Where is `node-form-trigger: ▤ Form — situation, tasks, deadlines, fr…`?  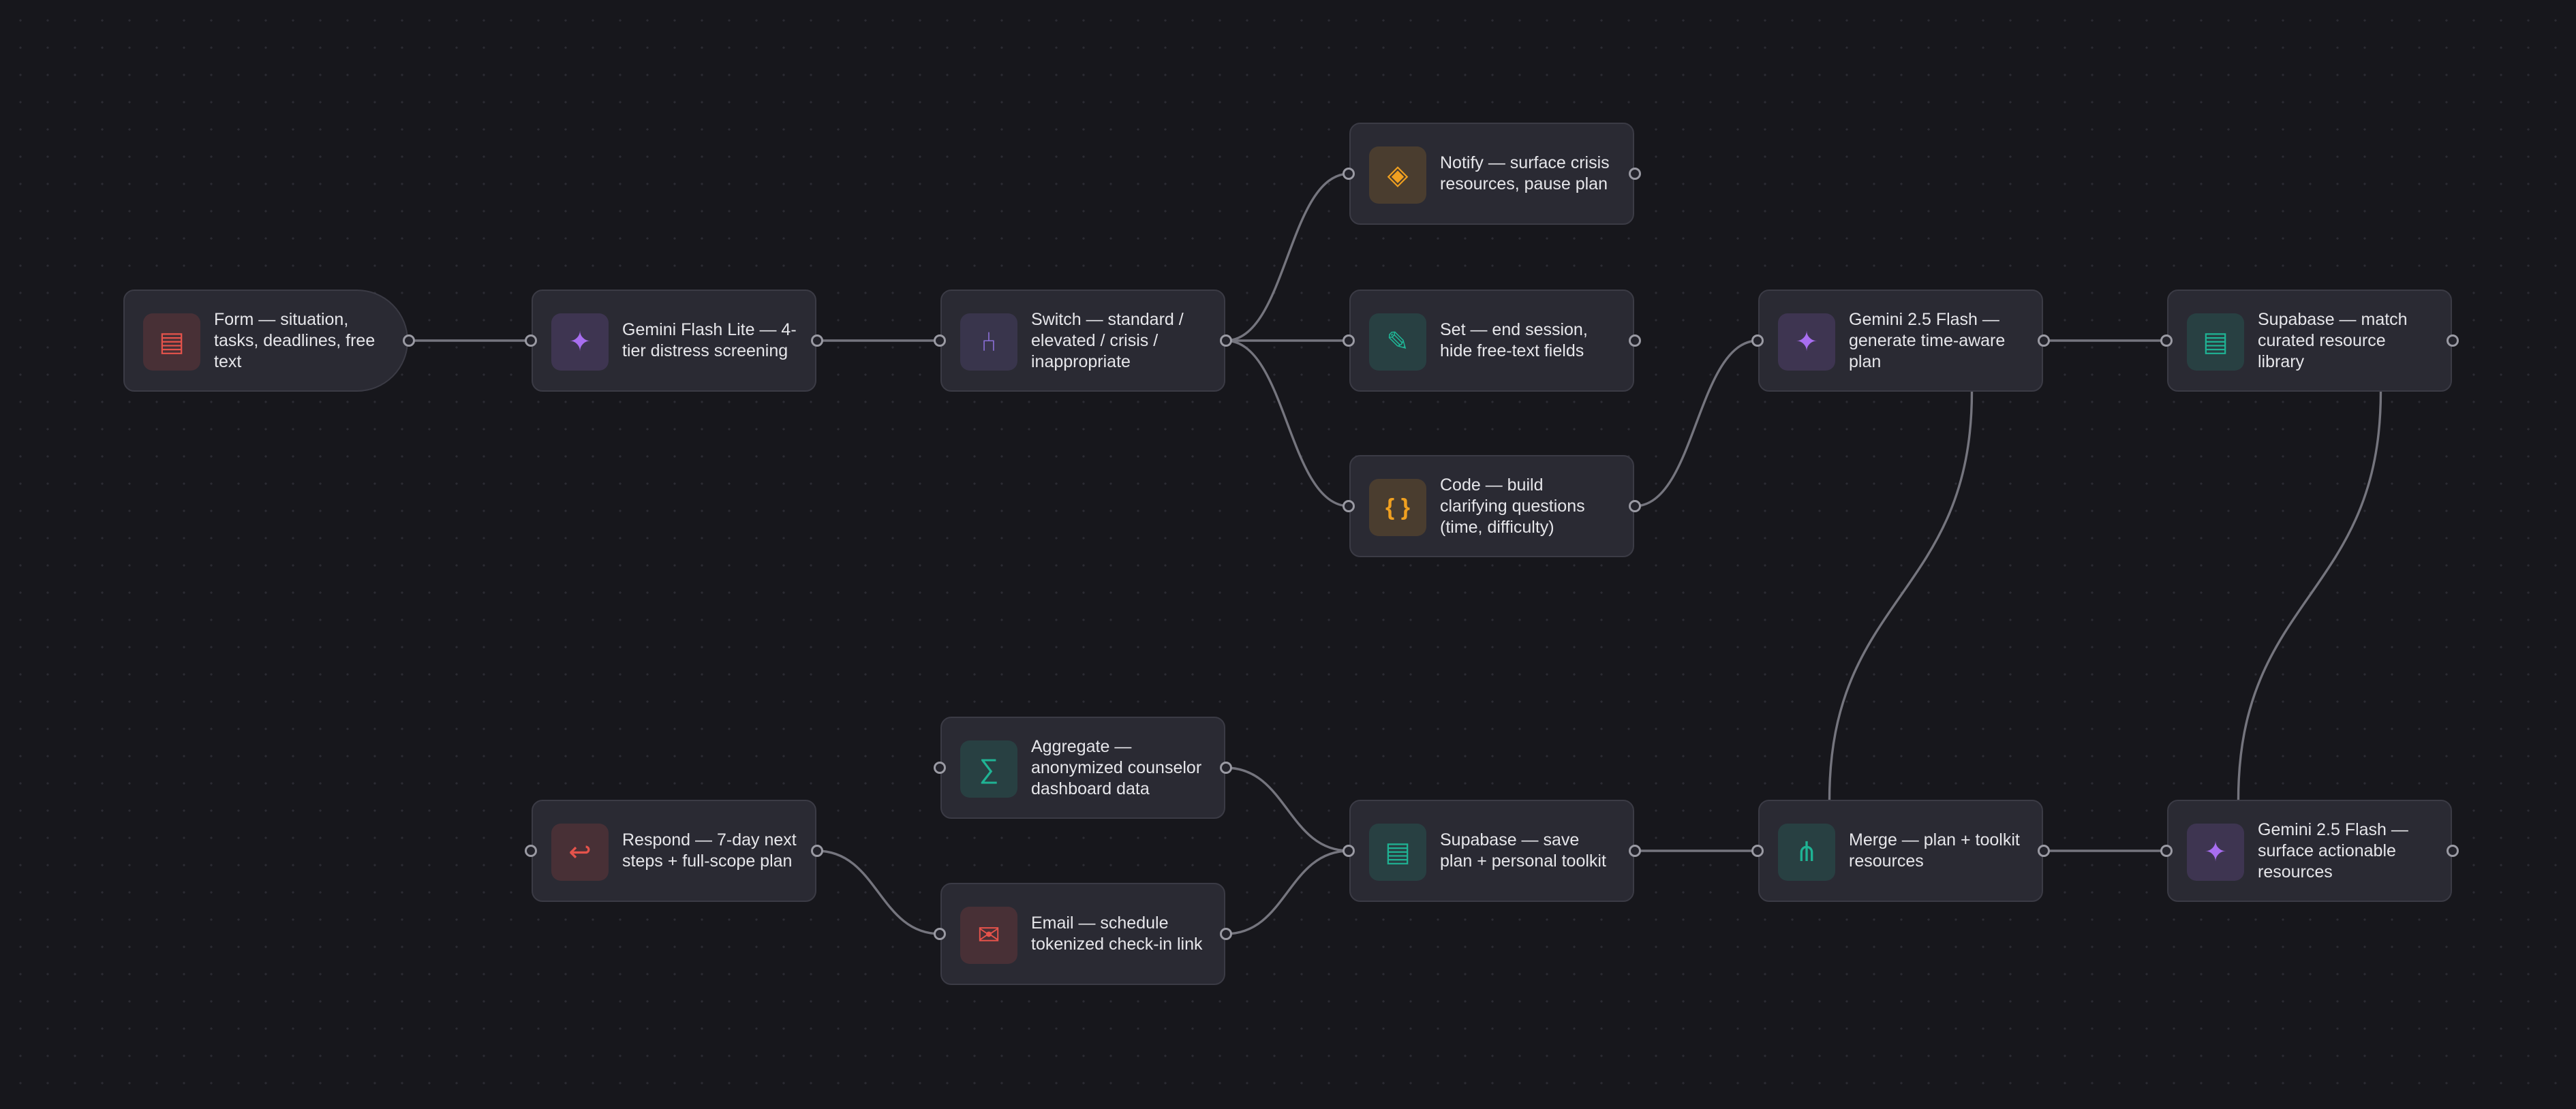 node-form-trigger: ▤ Form — situation, tasks, deadlines, fr… is located at coordinates (269, 341).